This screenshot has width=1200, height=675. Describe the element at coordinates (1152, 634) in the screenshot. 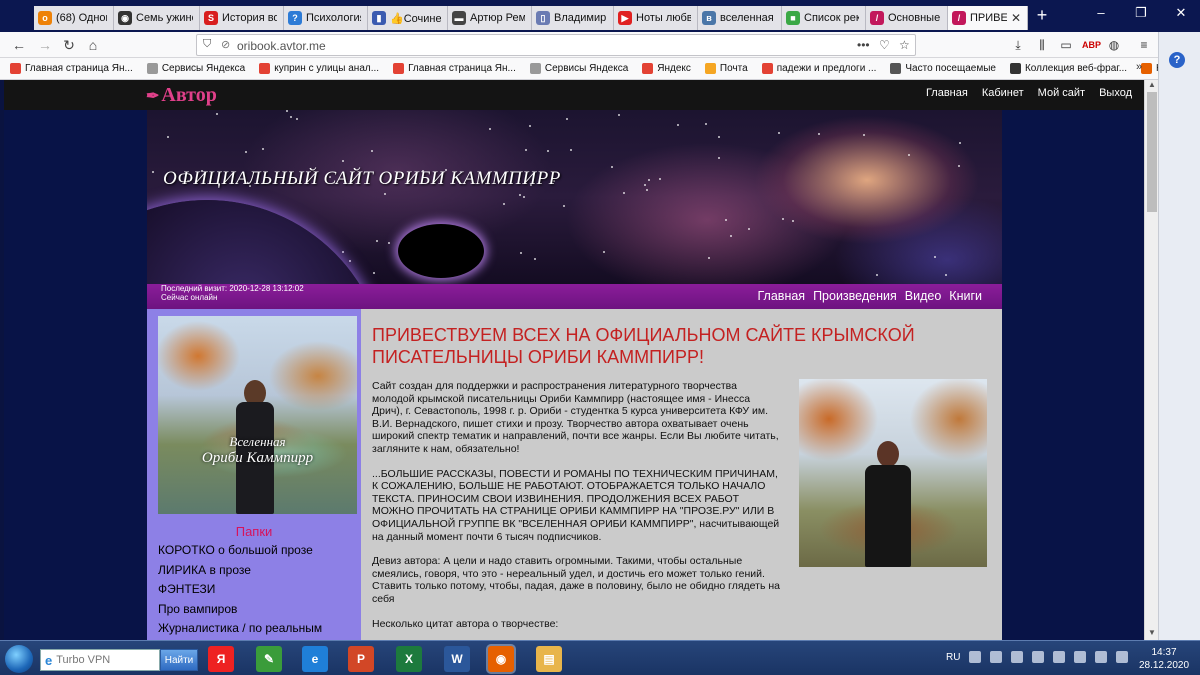

I see `scroll-down-arrow: ▼` at that location.